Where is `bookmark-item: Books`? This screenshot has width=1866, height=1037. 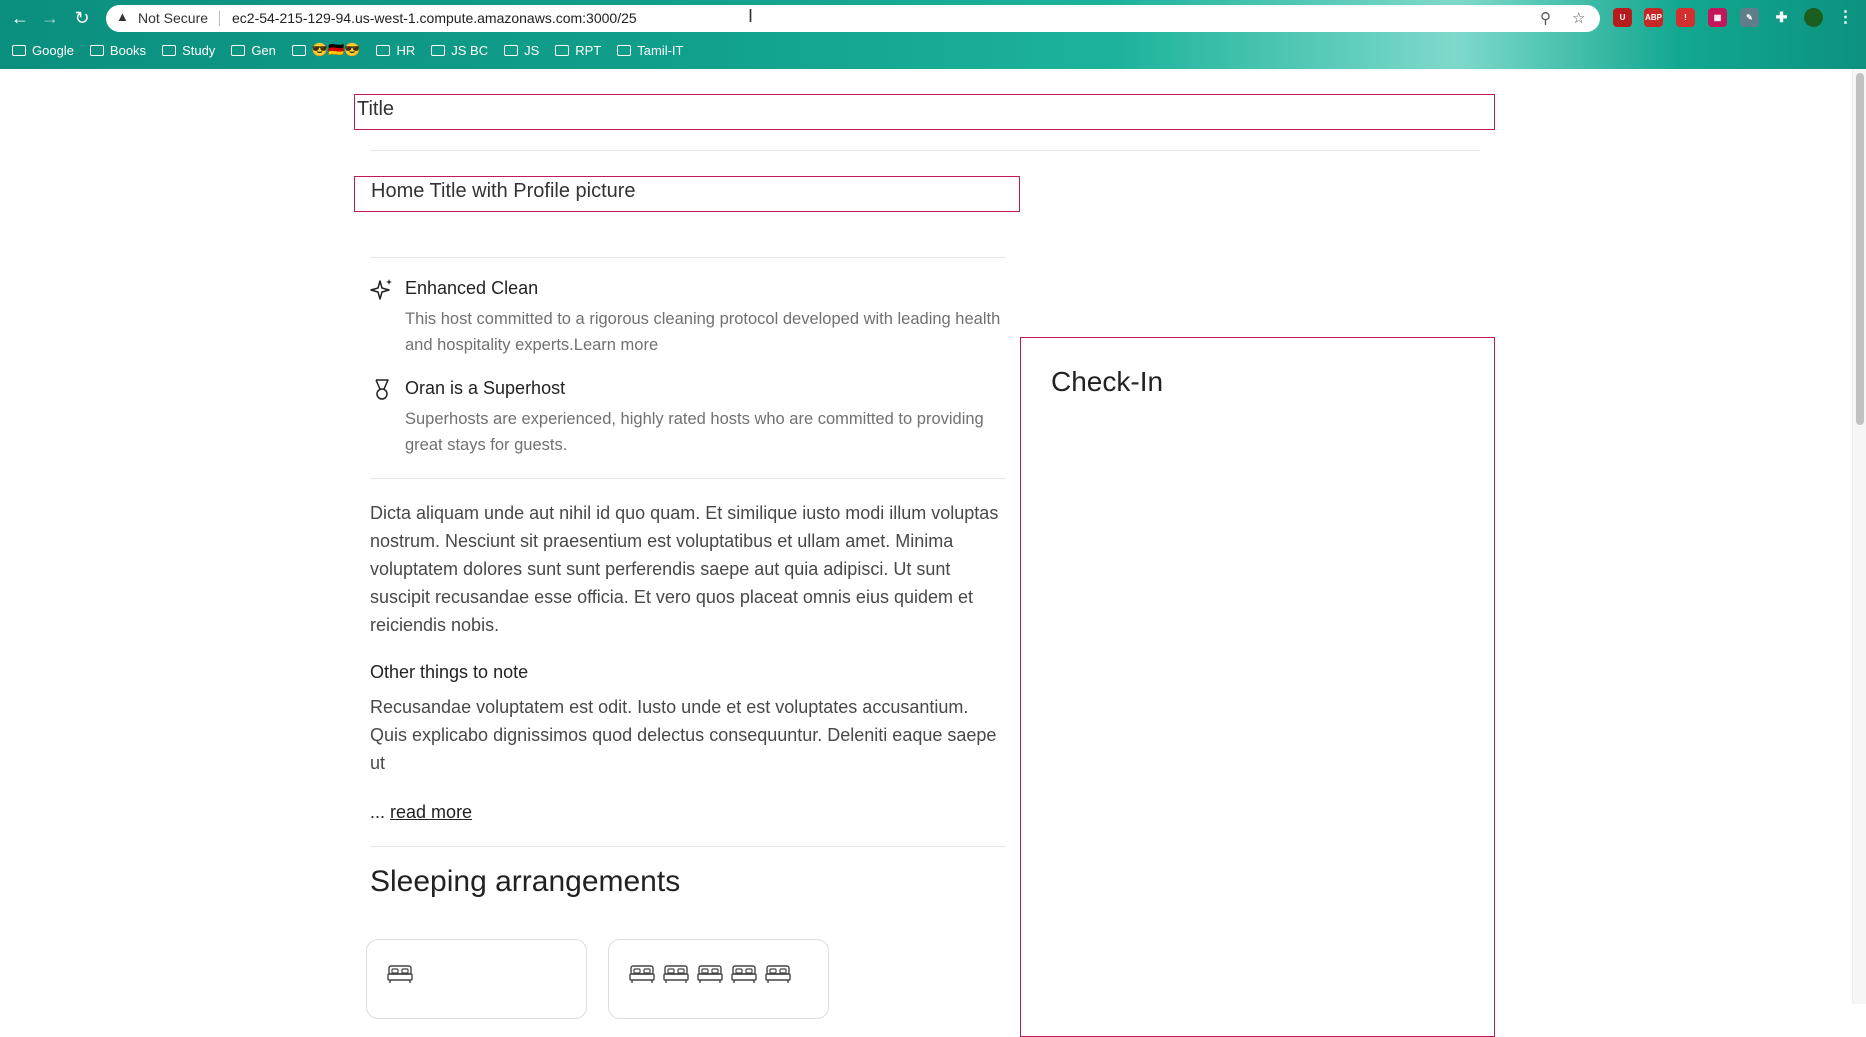
bookmark-item: Books is located at coordinates (118, 50).